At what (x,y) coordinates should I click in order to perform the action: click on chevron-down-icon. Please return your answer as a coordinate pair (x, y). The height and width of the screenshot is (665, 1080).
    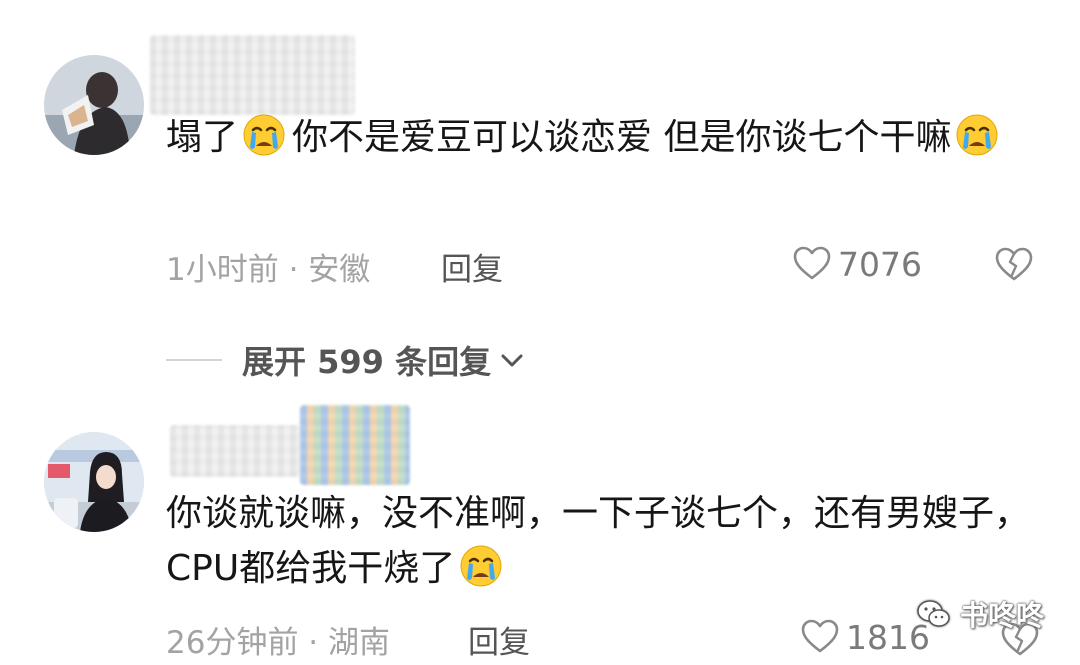
    Looking at the image, I should click on (512, 360).